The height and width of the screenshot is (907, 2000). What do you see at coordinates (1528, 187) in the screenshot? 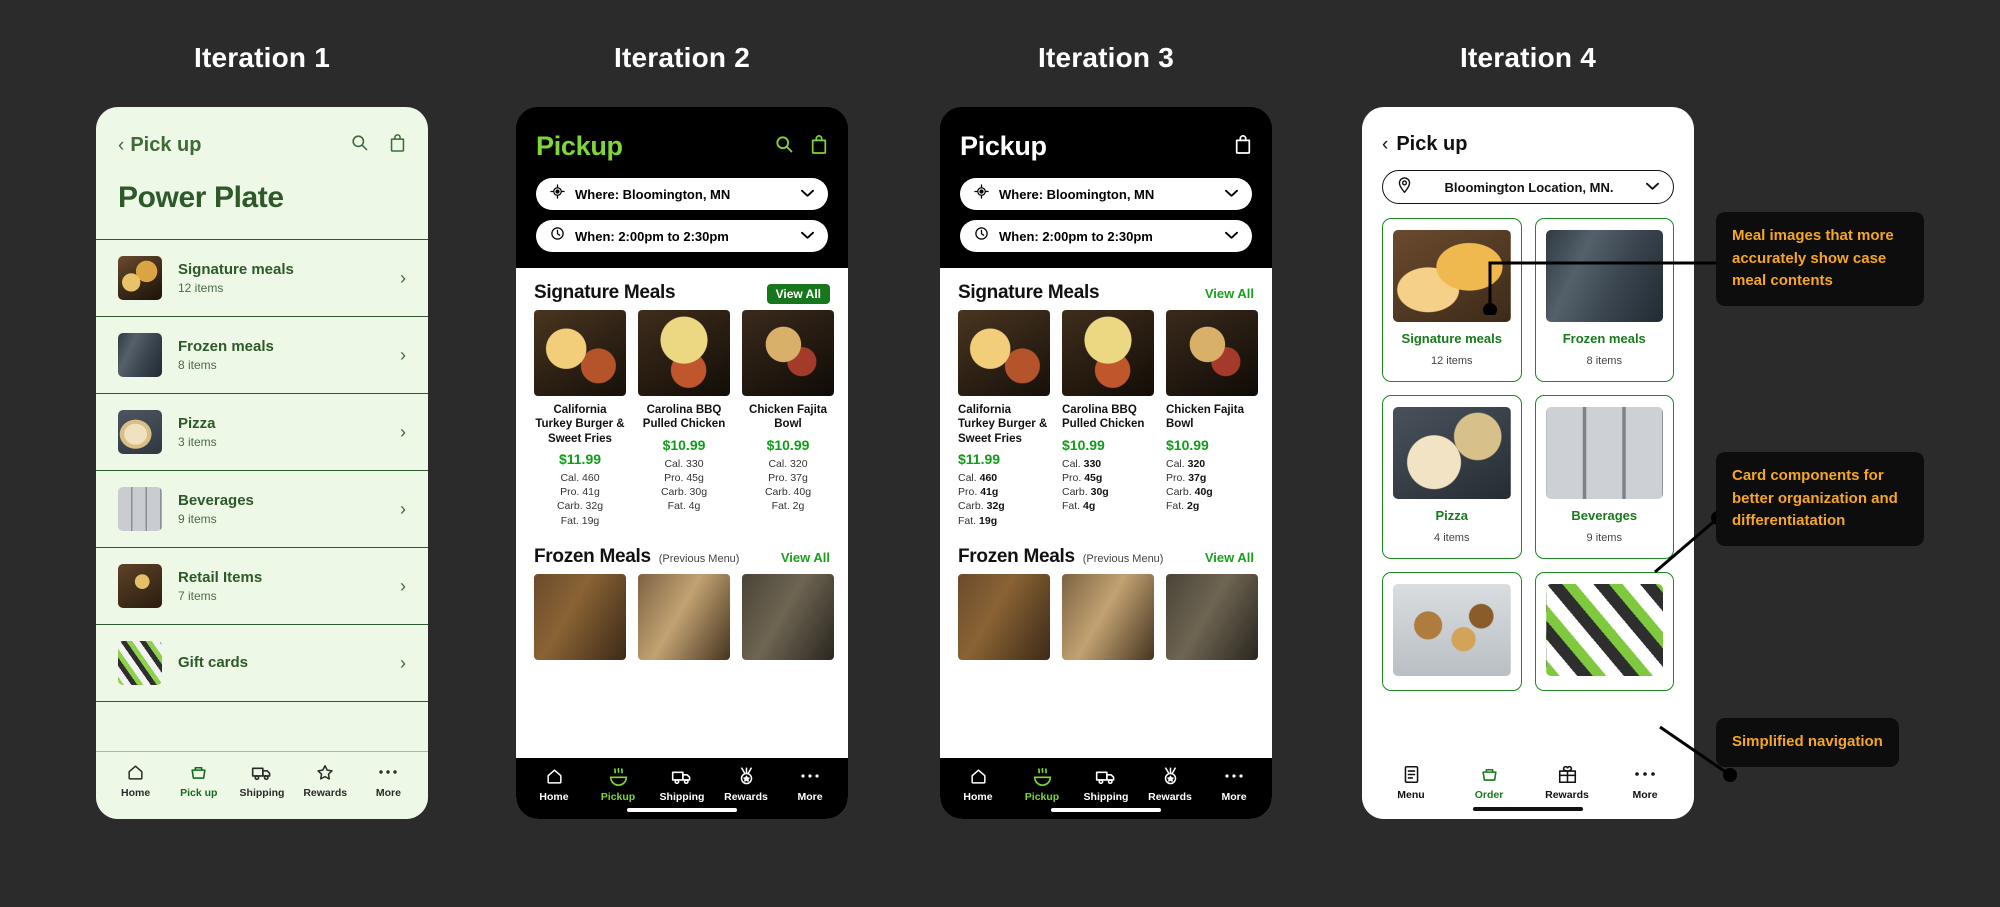
I see `location-selector: Bloomington Location, MN.` at bounding box center [1528, 187].